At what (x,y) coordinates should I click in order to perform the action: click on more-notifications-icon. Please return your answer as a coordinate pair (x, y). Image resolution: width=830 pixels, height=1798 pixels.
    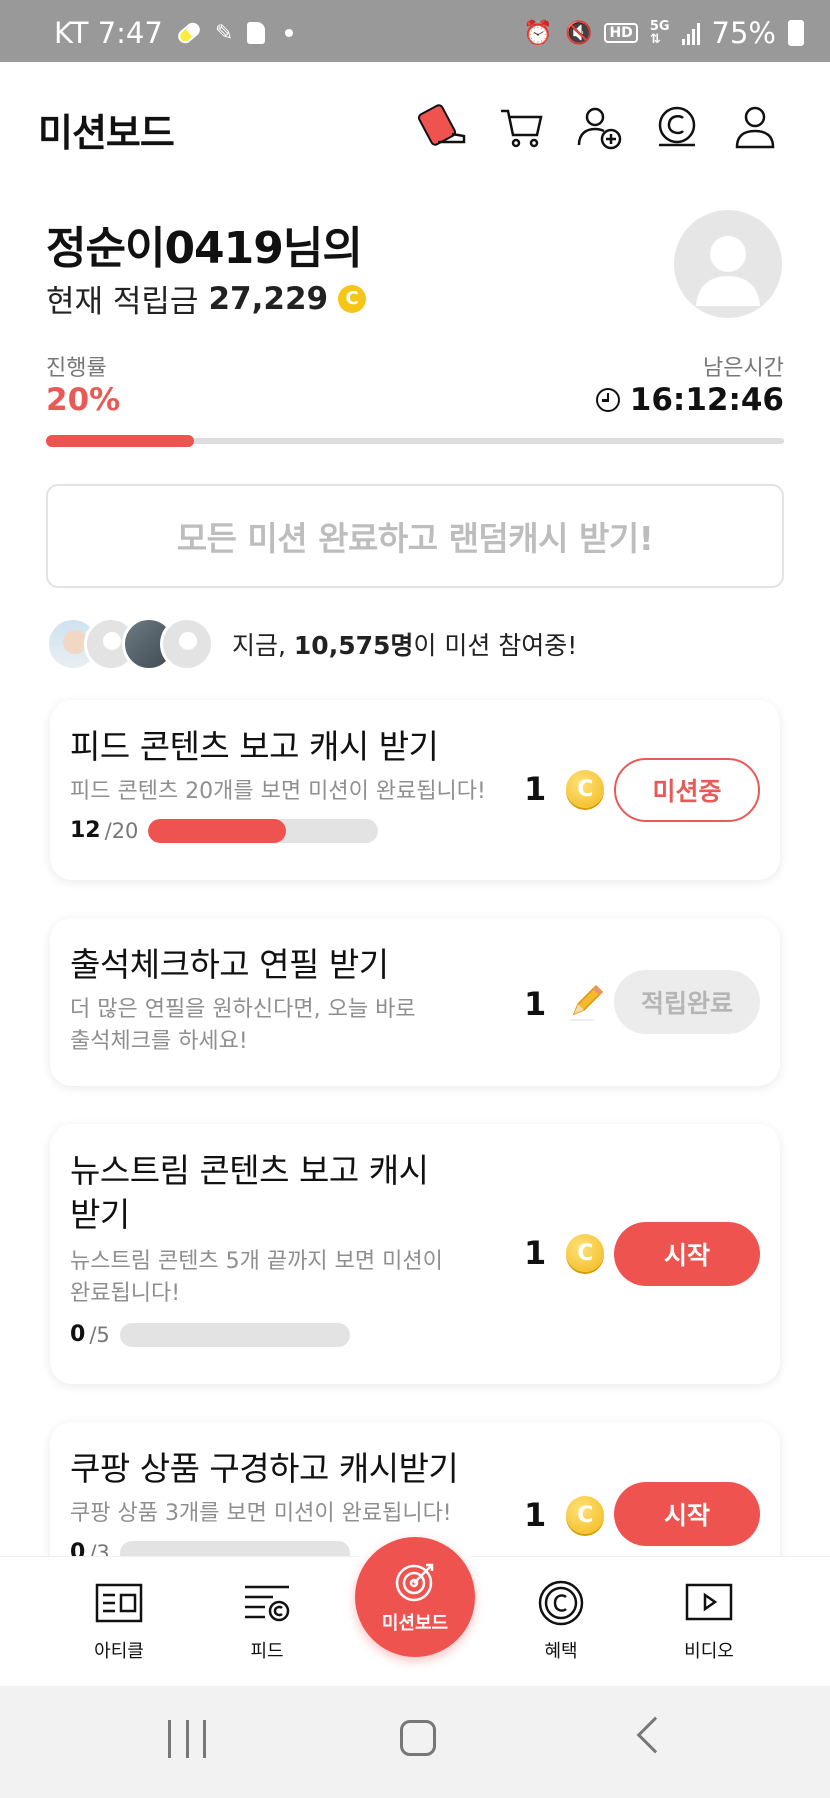
    Looking at the image, I should click on (289, 33).